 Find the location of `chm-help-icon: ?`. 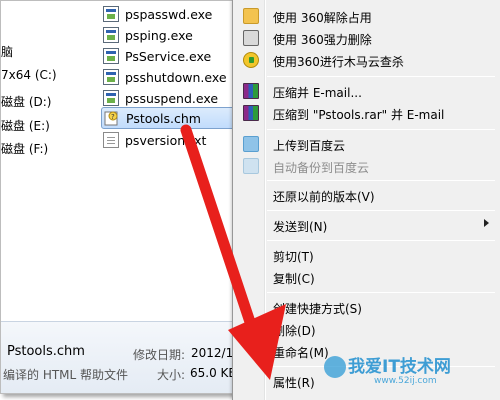

chm-help-icon: ? is located at coordinates (112, 118).